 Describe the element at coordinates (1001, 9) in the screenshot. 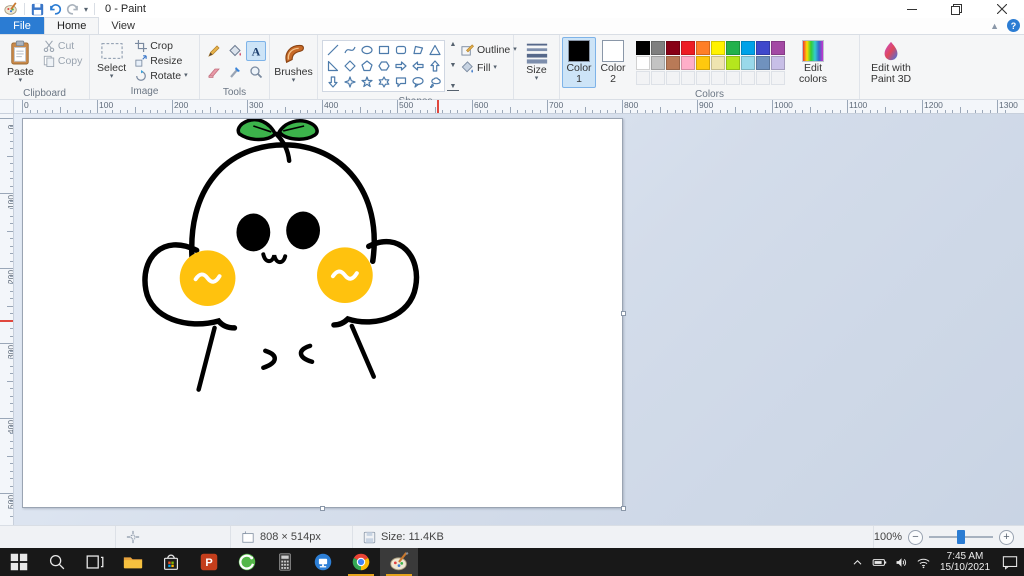

I see `close-button` at that location.